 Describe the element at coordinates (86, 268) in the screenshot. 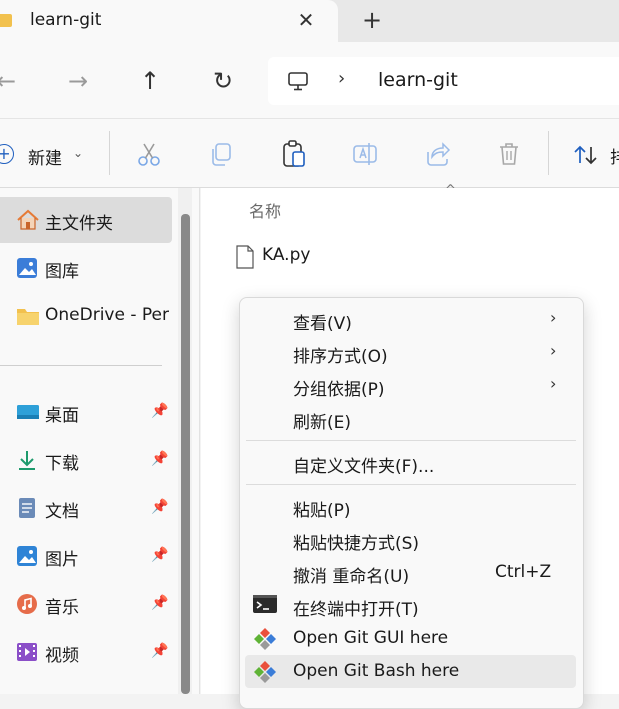

I see `sidebar-item-gallery: 图库` at that location.